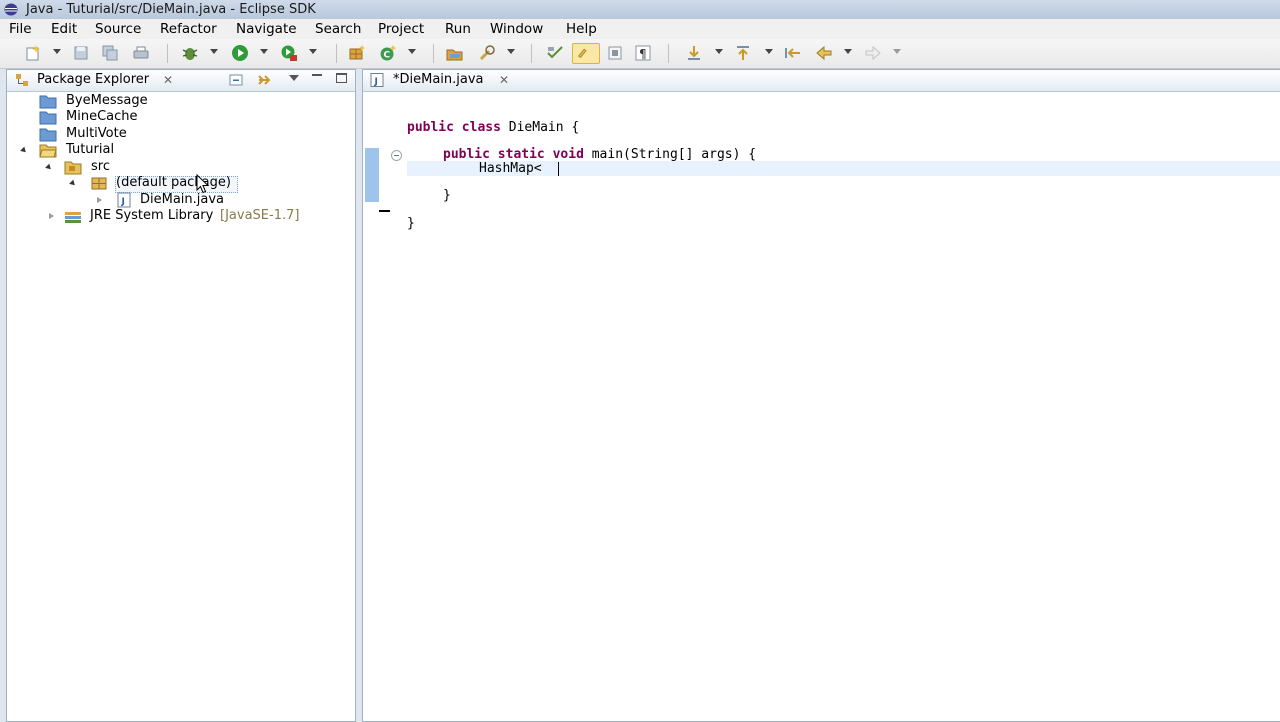  Describe the element at coordinates (48, 151) in the screenshot. I see `open-project-folder-icon` at that location.